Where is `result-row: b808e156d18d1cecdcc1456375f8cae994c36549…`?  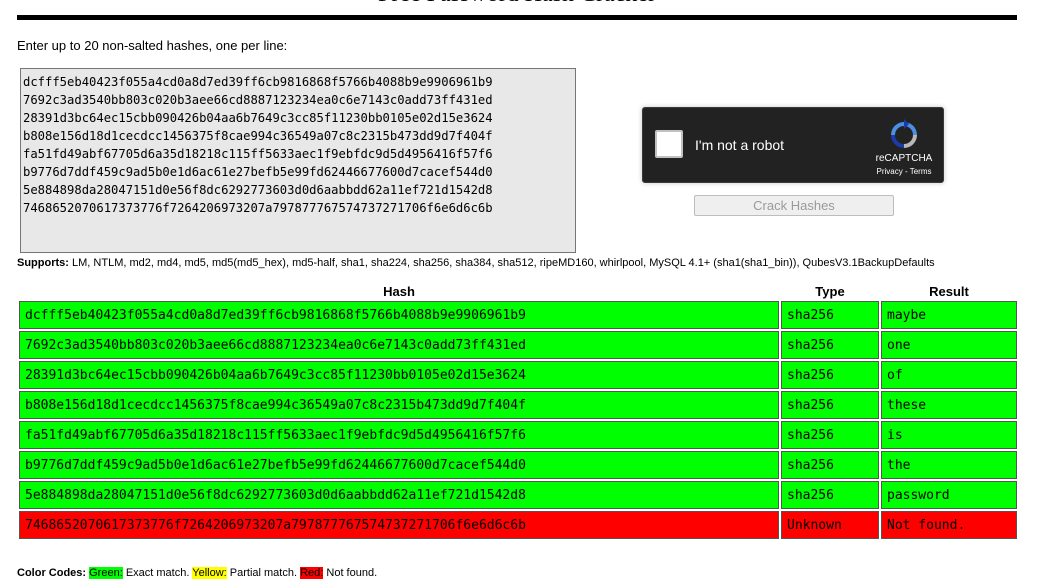
result-row: b808e156d18d1cecdcc1456375f8cae994c36549… is located at coordinates (518, 405).